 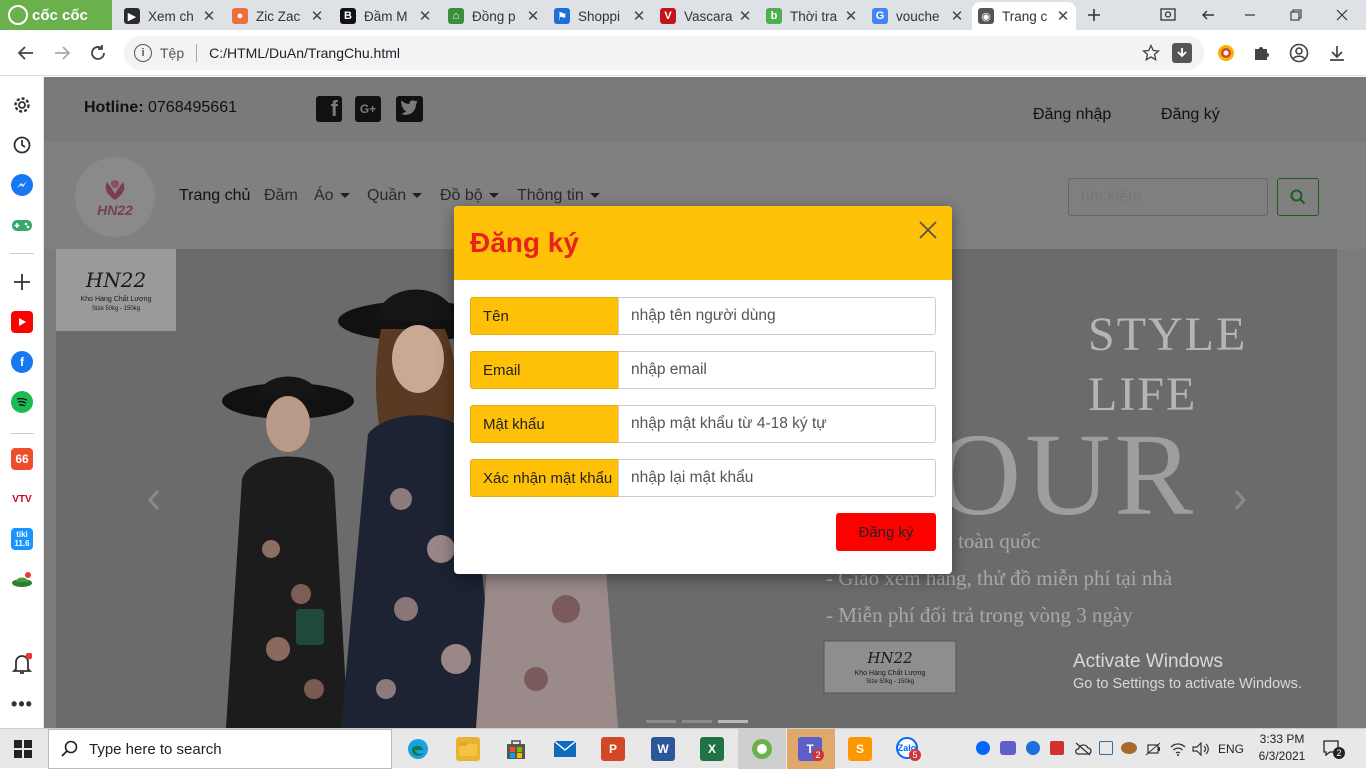 What do you see at coordinates (22, 579) in the screenshot?
I see `green-hat-icon` at bounding box center [22, 579].